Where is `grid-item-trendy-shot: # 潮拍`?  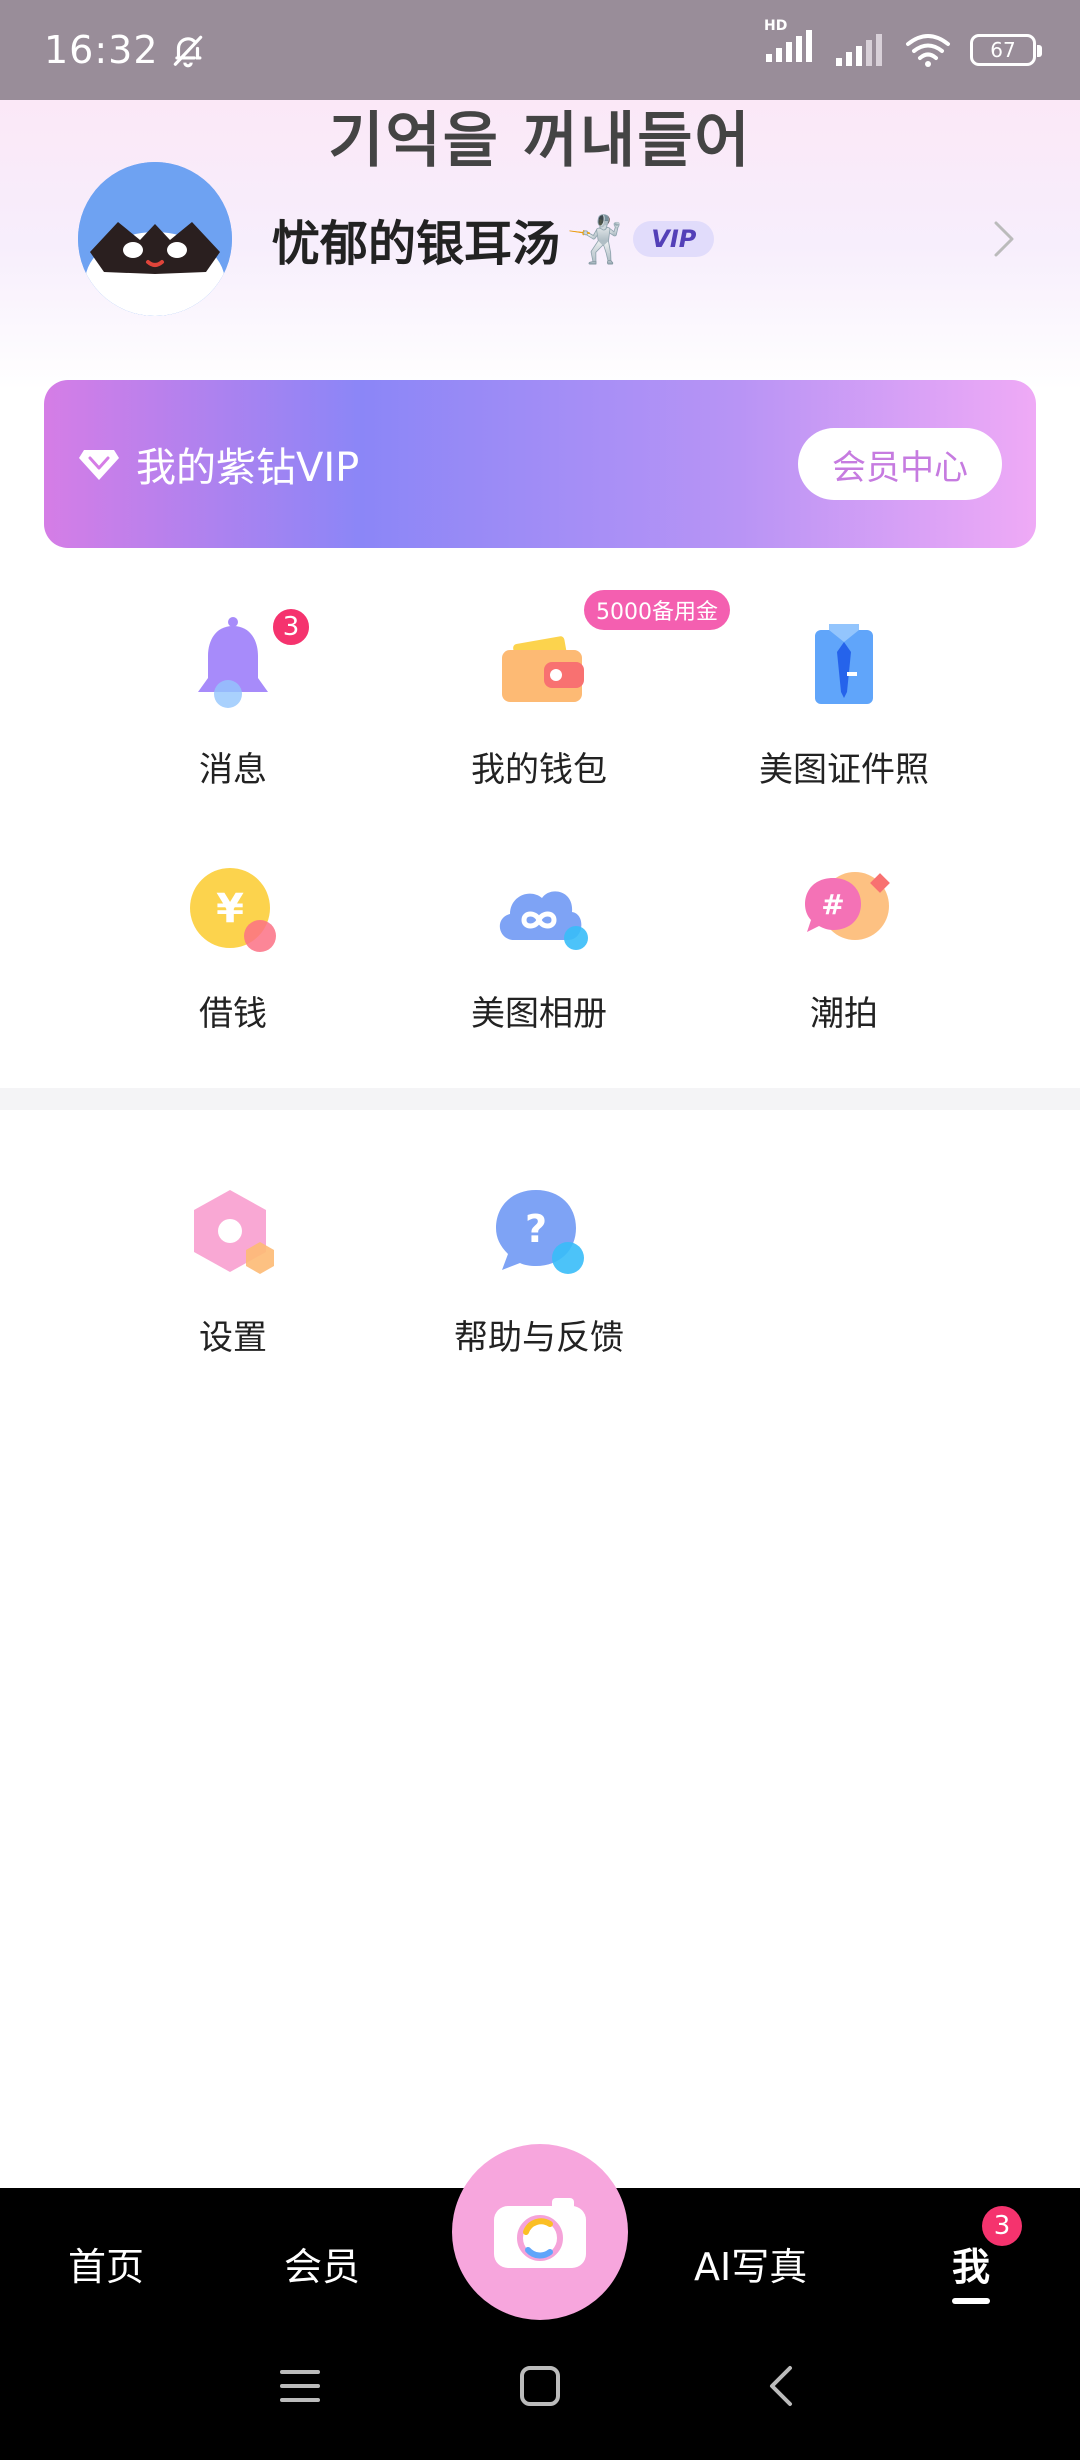
grid-item-trendy-shot: # 潮拍 is located at coordinates (844, 956).